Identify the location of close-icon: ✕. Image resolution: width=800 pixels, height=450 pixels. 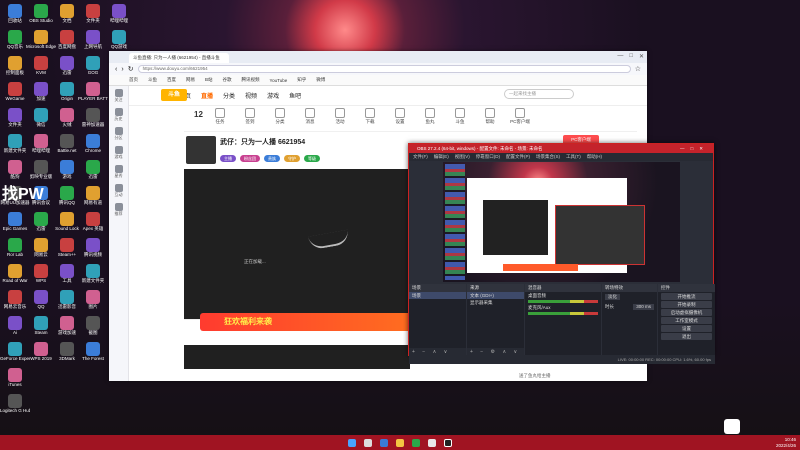
(641, 56).